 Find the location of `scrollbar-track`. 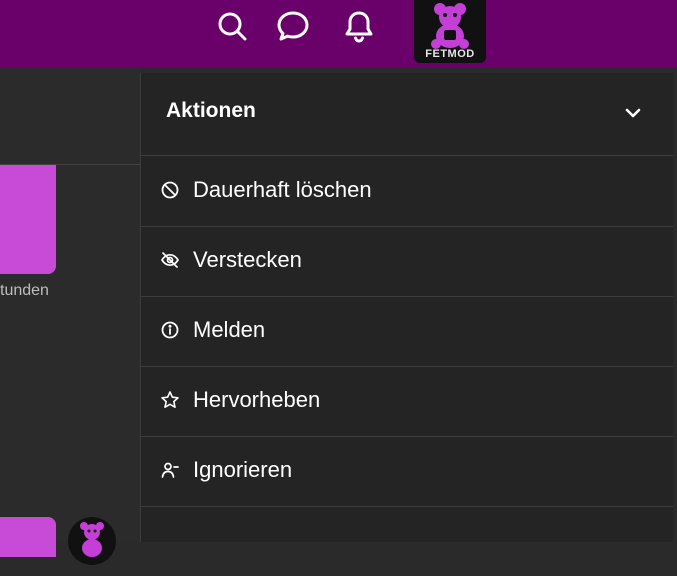

scrollbar-track is located at coordinates (675, 305).